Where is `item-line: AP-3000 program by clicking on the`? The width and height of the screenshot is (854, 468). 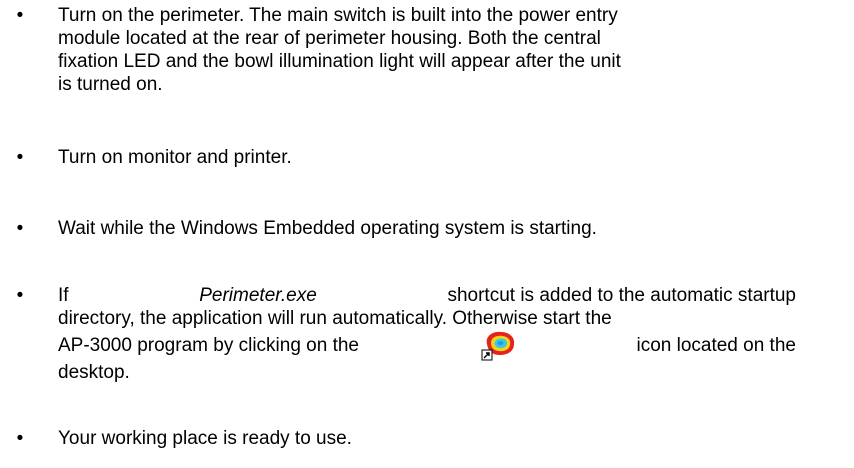 item-line: AP-3000 program by clicking on the is located at coordinates (208, 345).